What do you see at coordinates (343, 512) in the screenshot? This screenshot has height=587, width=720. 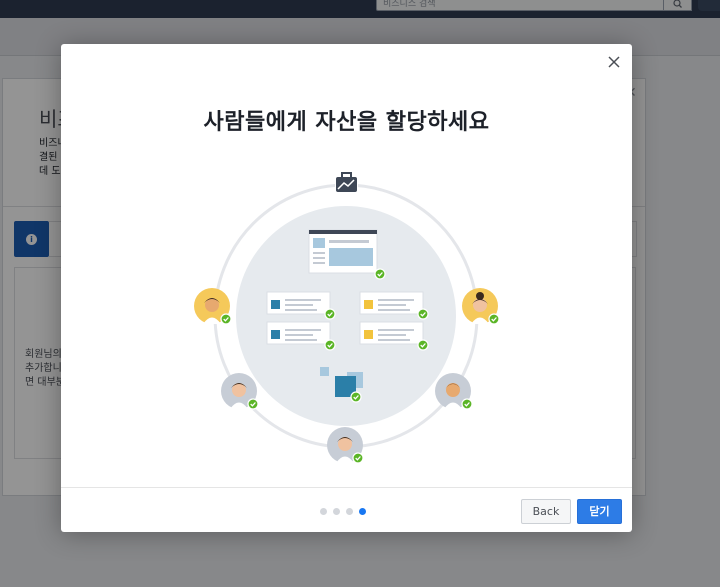 I see `pagination-dots` at bounding box center [343, 512].